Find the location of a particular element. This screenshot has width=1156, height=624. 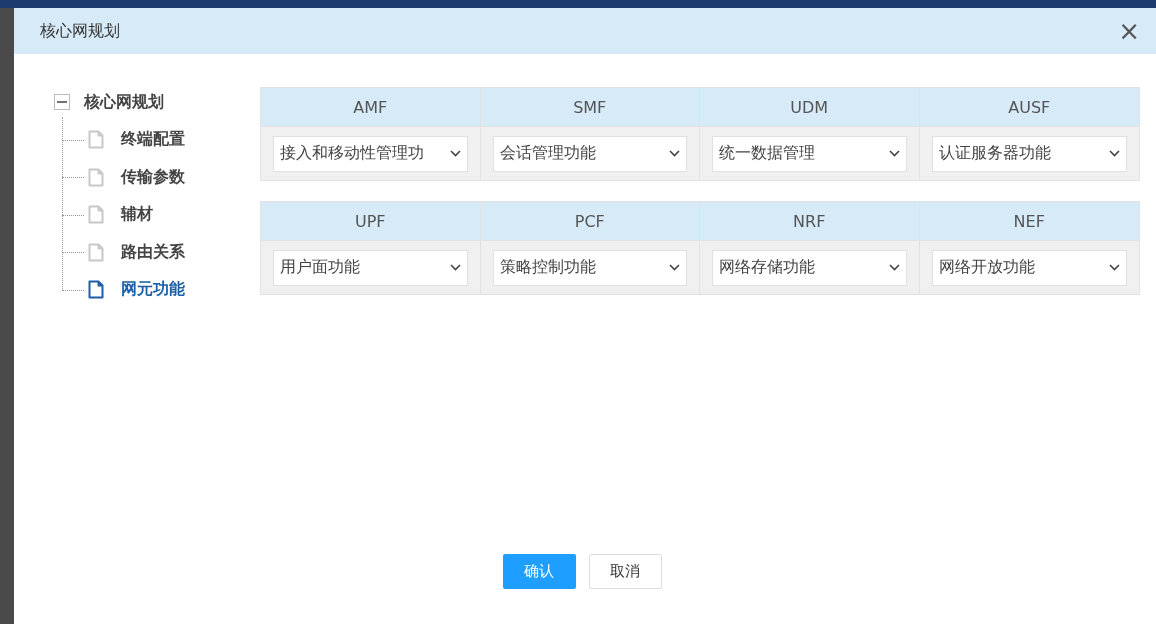

tree-item: 路由关系 is located at coordinates (157, 252).